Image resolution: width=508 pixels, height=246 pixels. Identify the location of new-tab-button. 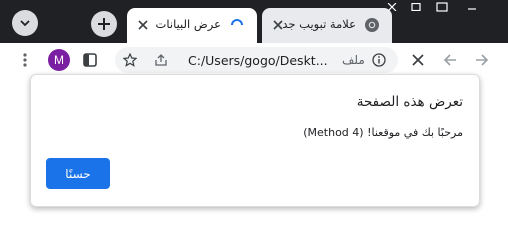
(104, 24).